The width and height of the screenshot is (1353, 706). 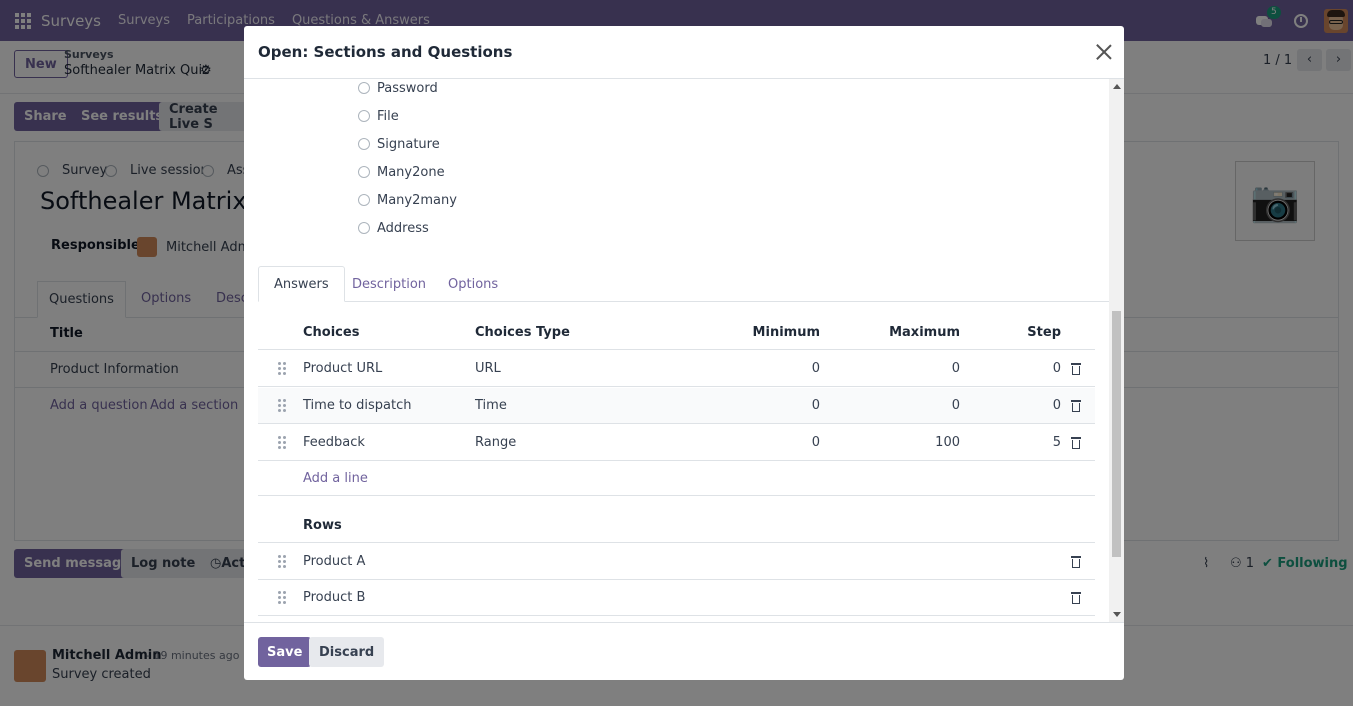 I want to click on choice-type: URL, so click(x=488, y=368).